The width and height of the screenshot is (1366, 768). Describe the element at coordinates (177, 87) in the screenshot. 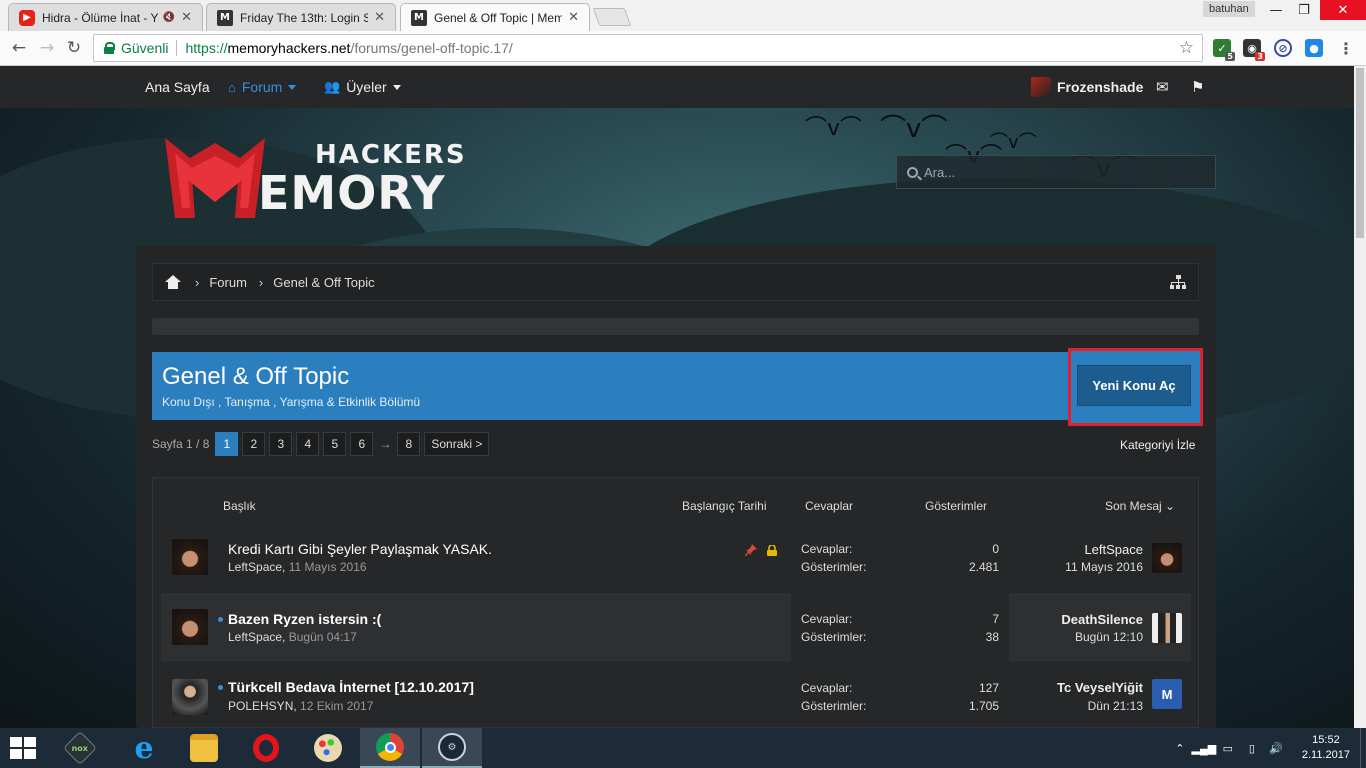

I see `nav-home: Ana Sayfa` at that location.